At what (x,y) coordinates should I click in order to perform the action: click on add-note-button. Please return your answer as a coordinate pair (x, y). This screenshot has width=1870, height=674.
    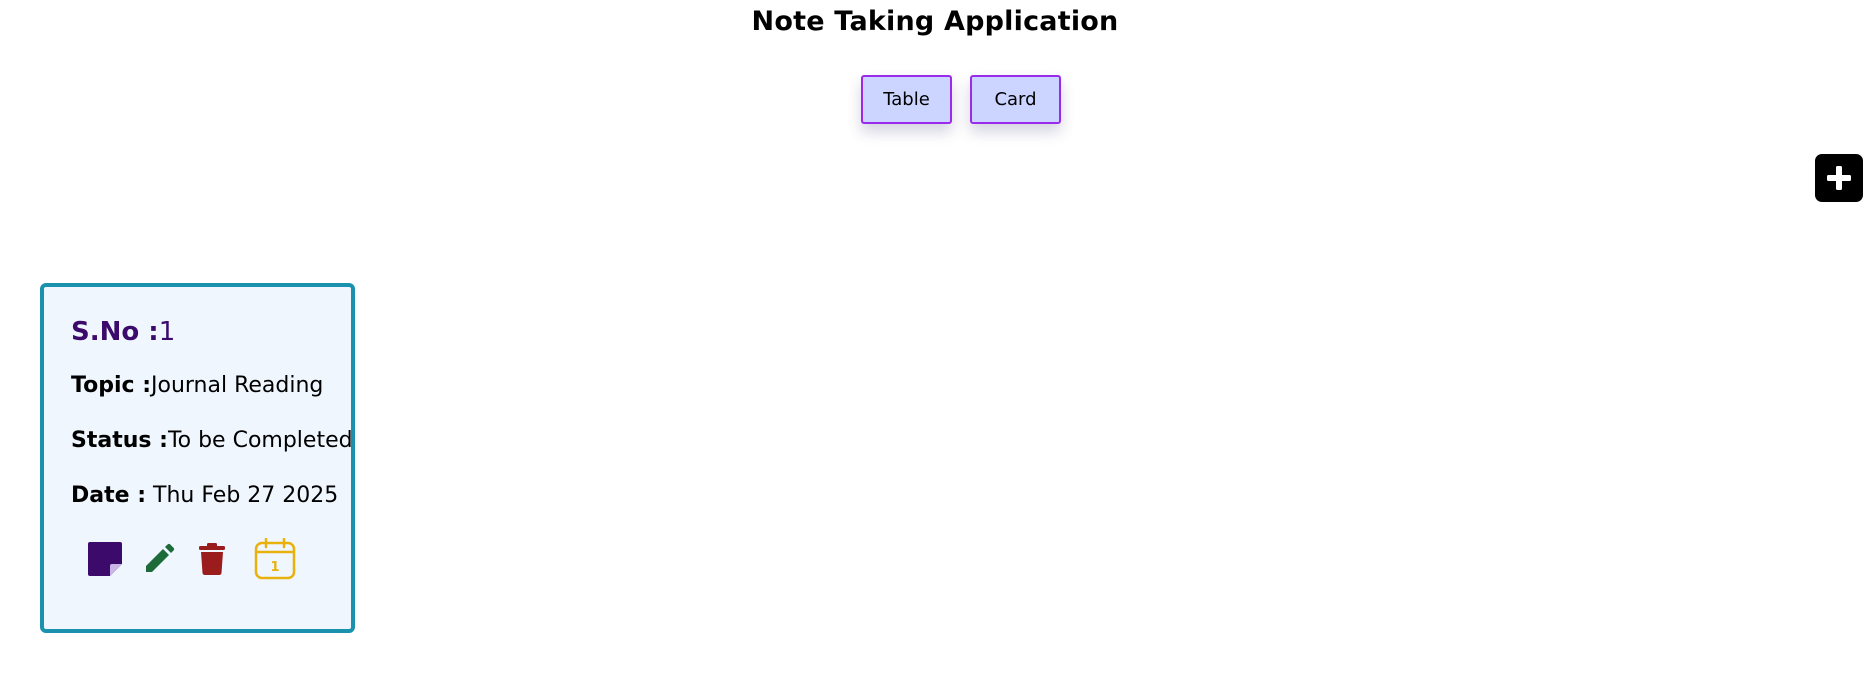
    Looking at the image, I should click on (1839, 178).